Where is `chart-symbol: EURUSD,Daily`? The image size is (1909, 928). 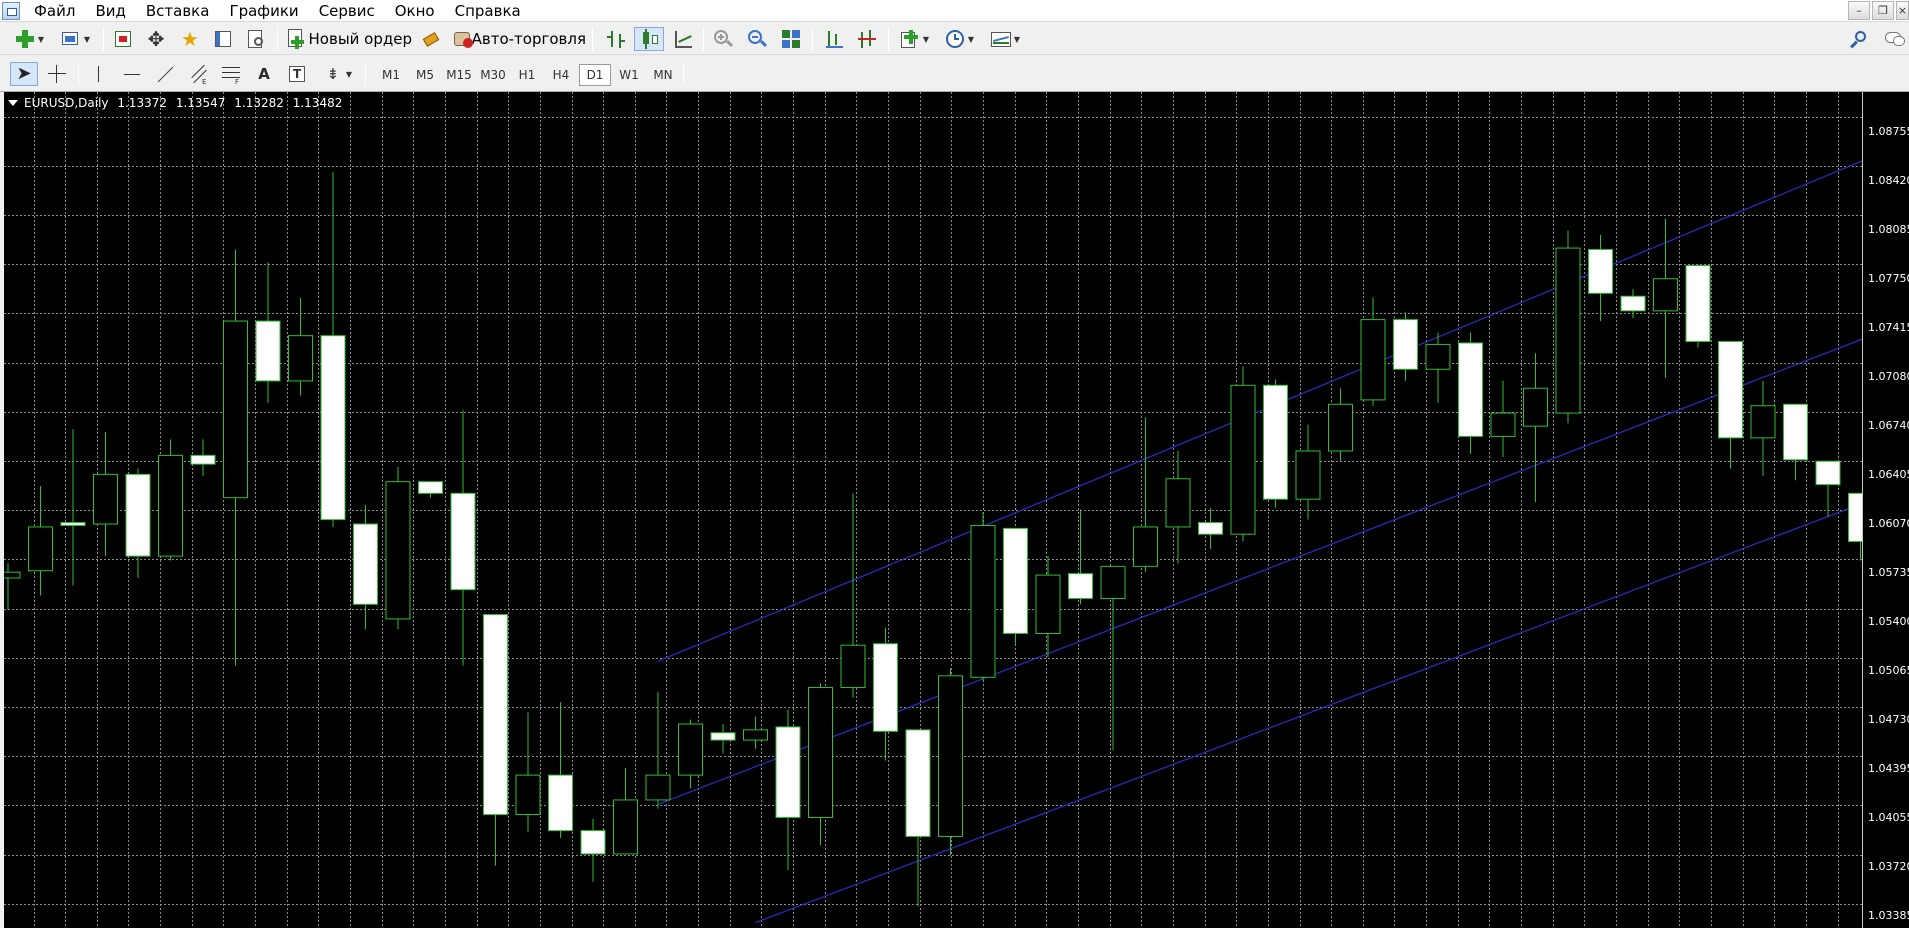 chart-symbol: EURUSD,Daily is located at coordinates (66, 103).